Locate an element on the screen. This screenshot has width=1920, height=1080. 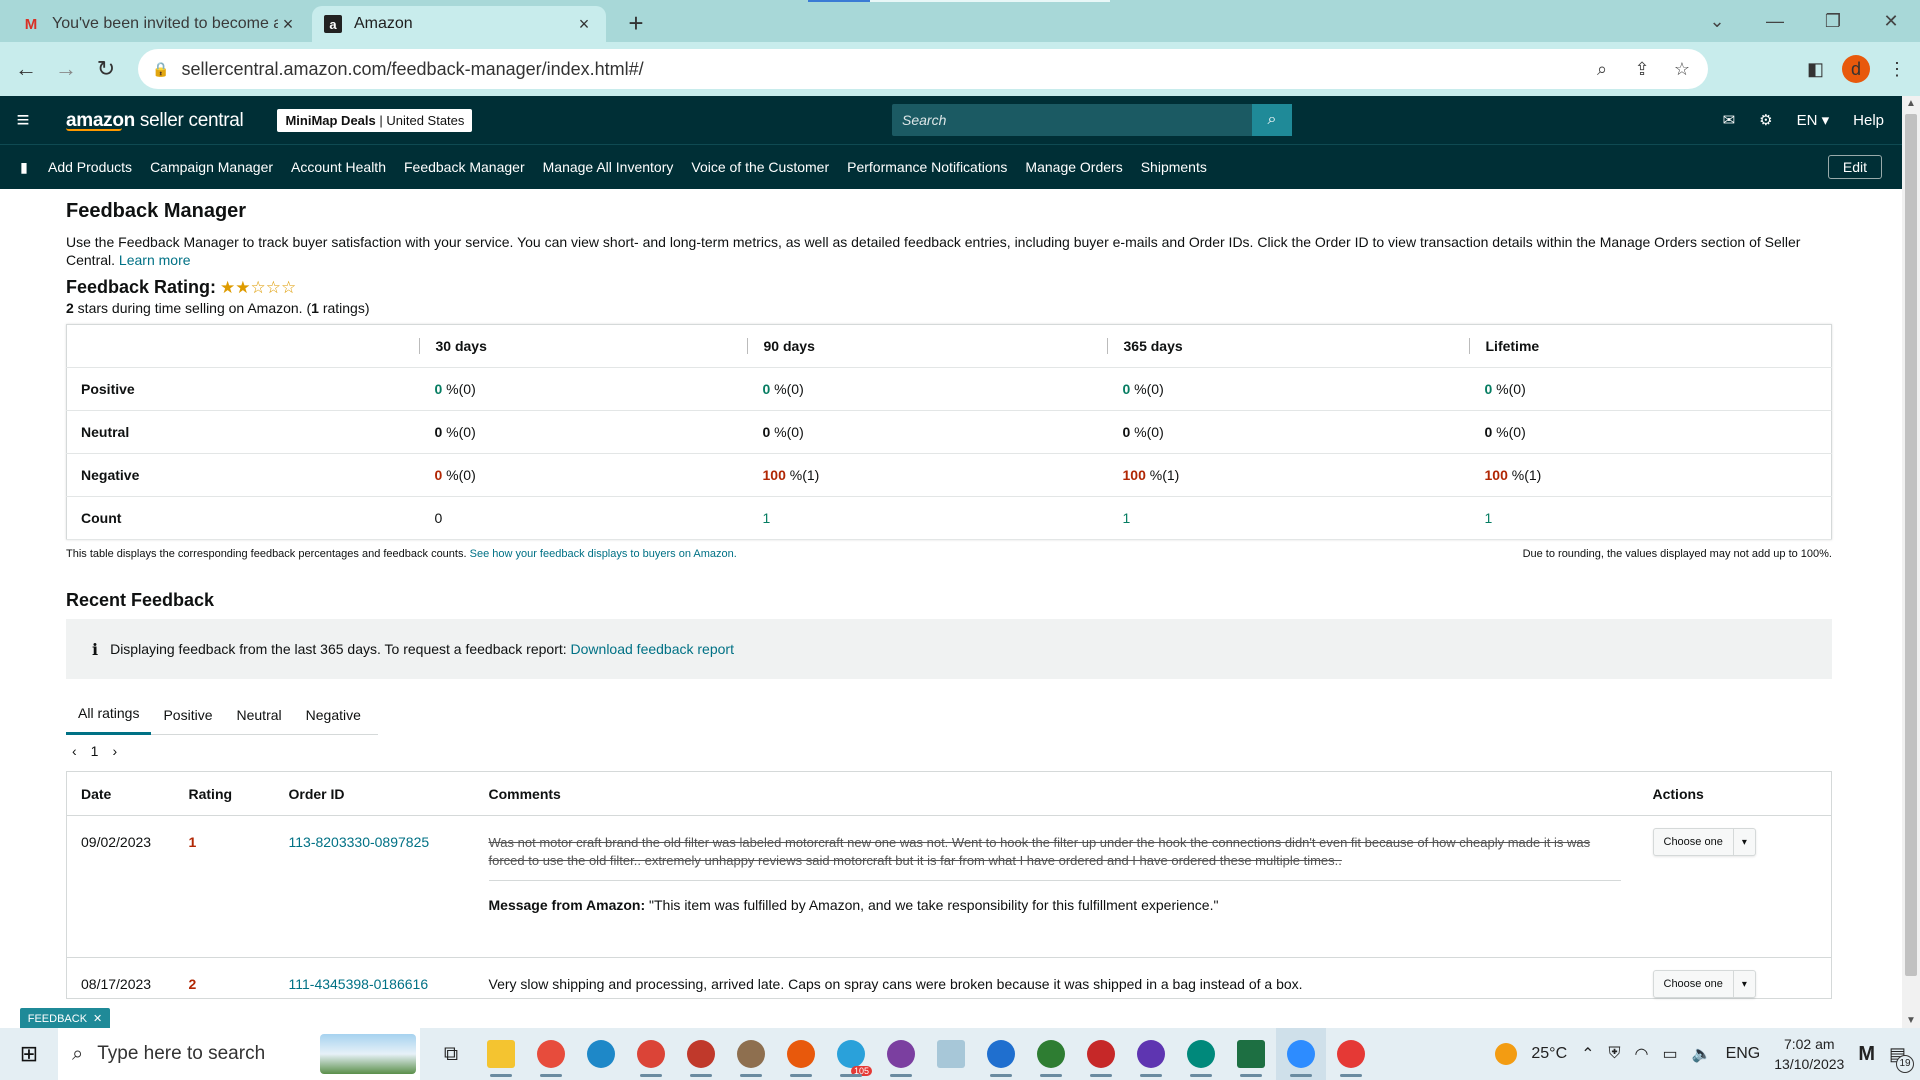
nav-manage-all-inventory: Manage All Inventory is located at coordinates (608, 167).